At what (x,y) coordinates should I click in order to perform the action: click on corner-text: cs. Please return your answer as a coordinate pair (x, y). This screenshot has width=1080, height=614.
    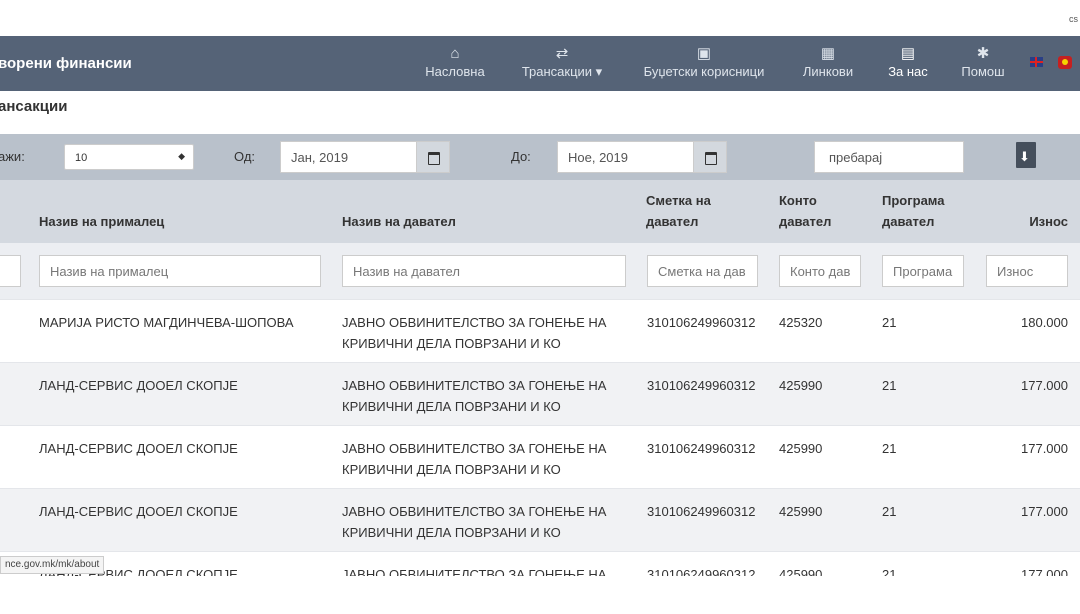
    Looking at the image, I should click on (1073, 19).